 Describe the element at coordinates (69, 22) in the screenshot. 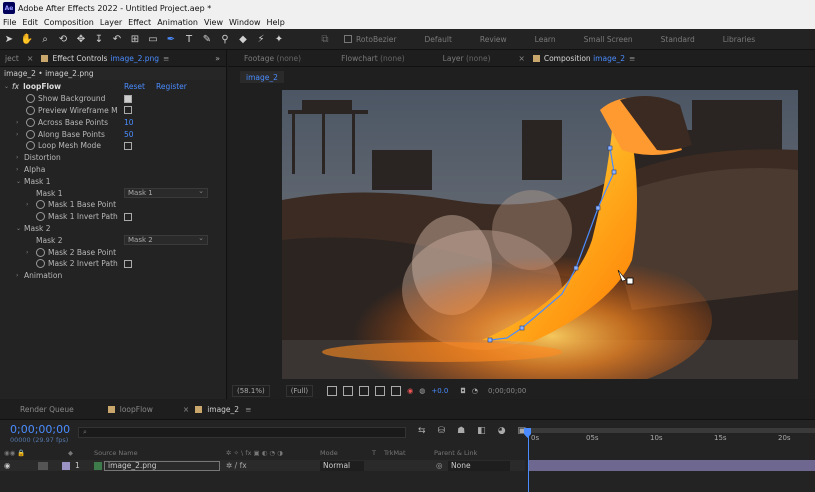

I see `menu-composition: Composition` at that location.